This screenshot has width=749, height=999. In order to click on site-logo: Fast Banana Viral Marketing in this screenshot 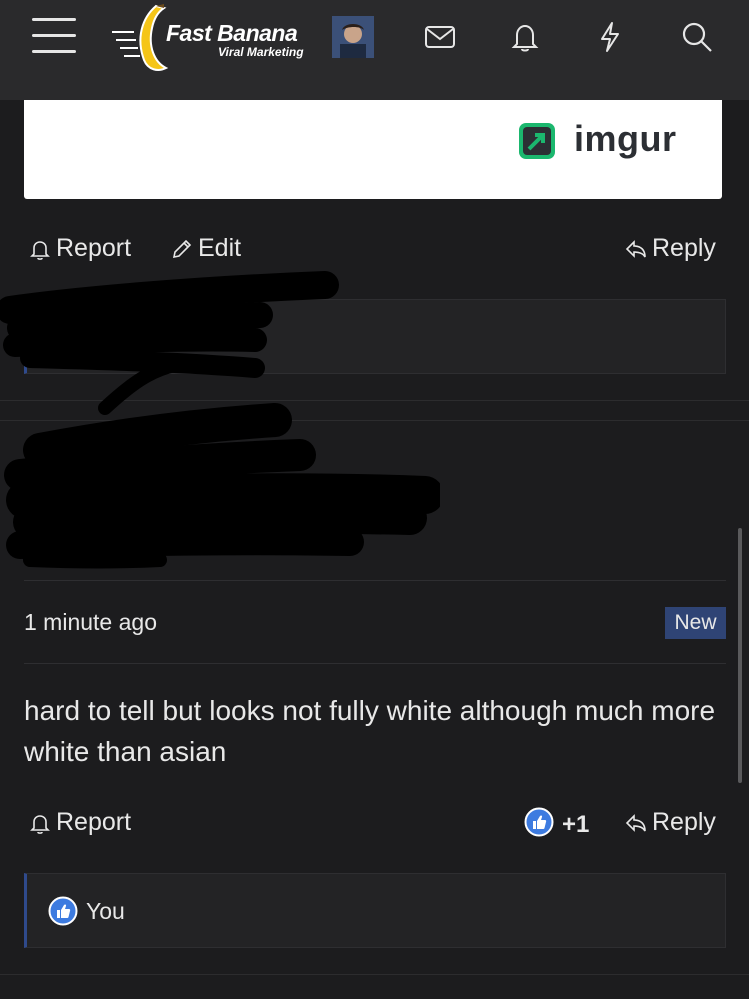, I will do `click(217, 38)`.